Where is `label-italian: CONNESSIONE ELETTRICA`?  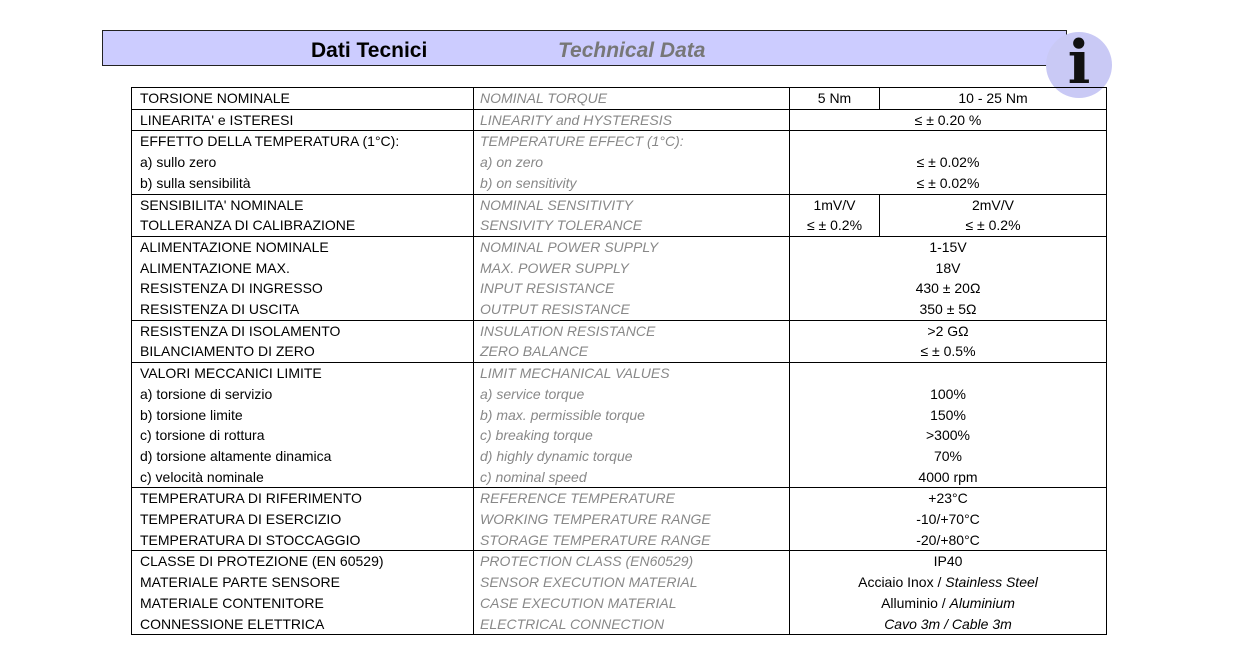 label-italian: CONNESSIONE ELETTRICA is located at coordinates (302, 624).